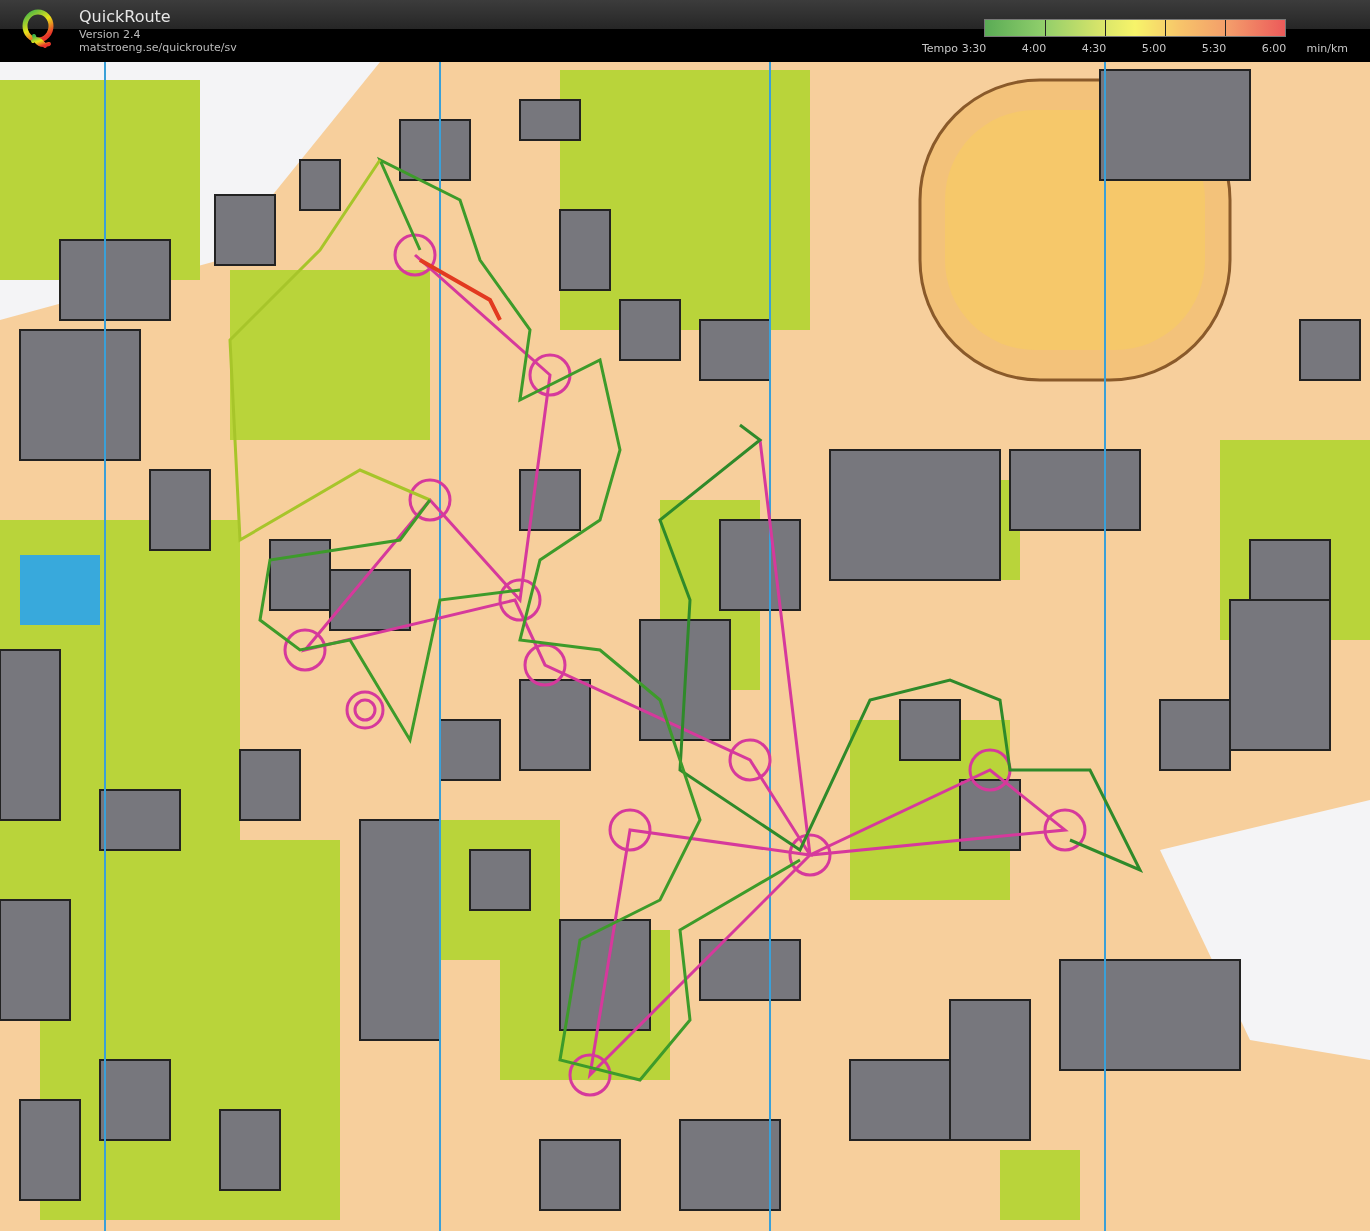 Image resolution: width=1370 pixels, height=1231 pixels. Describe the element at coordinates (1274, 48) in the screenshot. I see `pace-tick-label: 6:00` at that location.